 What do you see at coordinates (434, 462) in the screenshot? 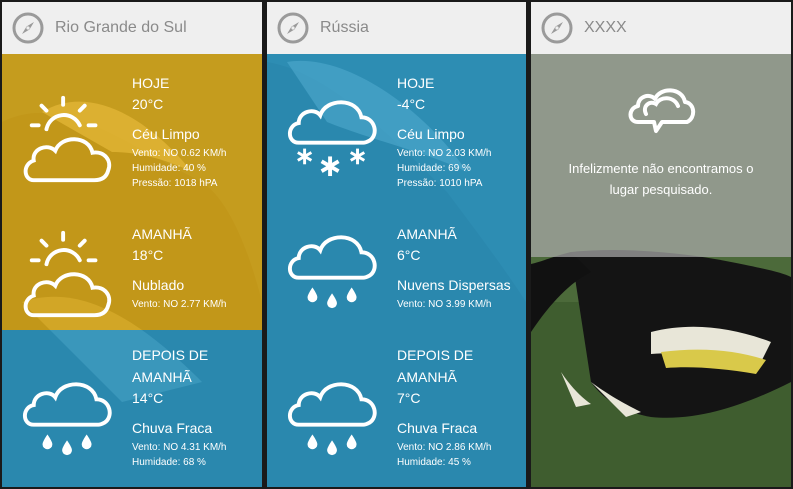
I see `forecast-humidity: Humidade: 45 %` at bounding box center [434, 462].